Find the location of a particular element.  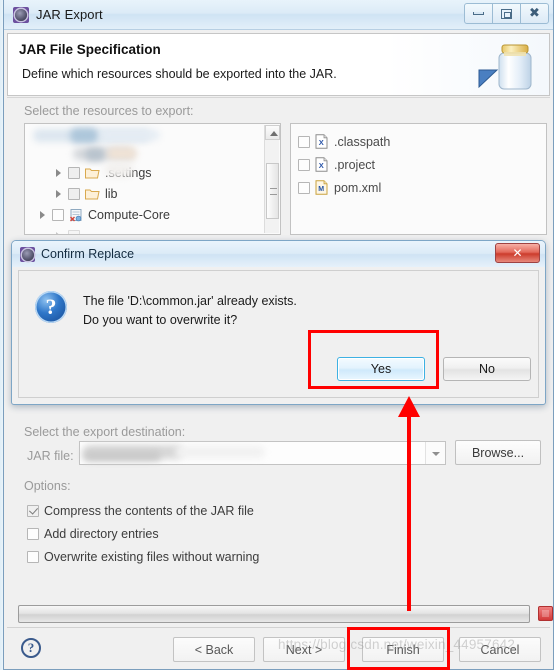

window-controls: ✖ is located at coordinates (506, 13).